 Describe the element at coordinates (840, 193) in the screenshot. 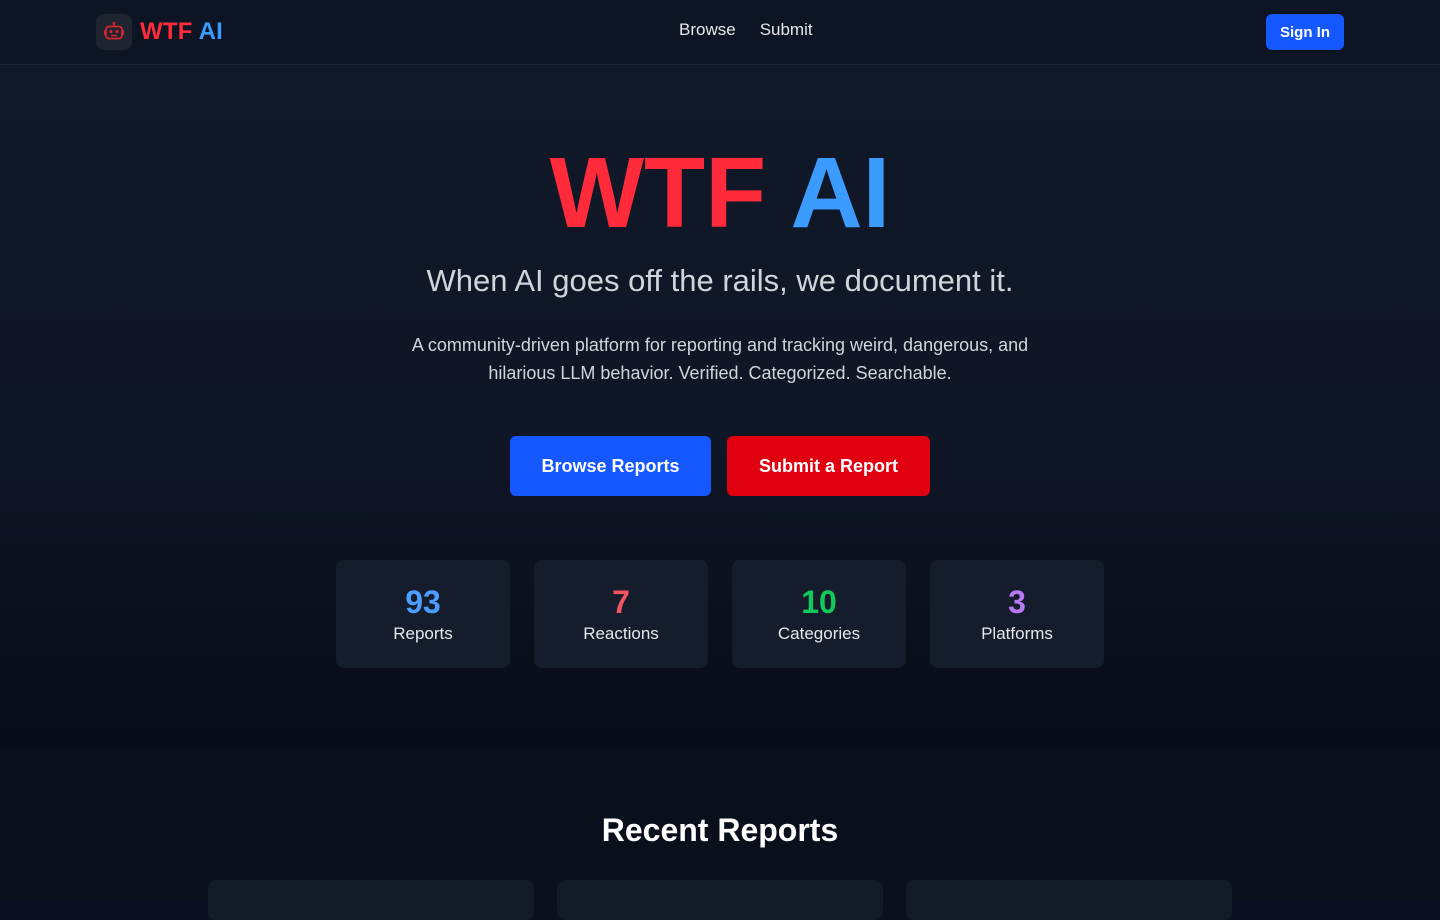

I see `hero-title-ai: AI` at that location.